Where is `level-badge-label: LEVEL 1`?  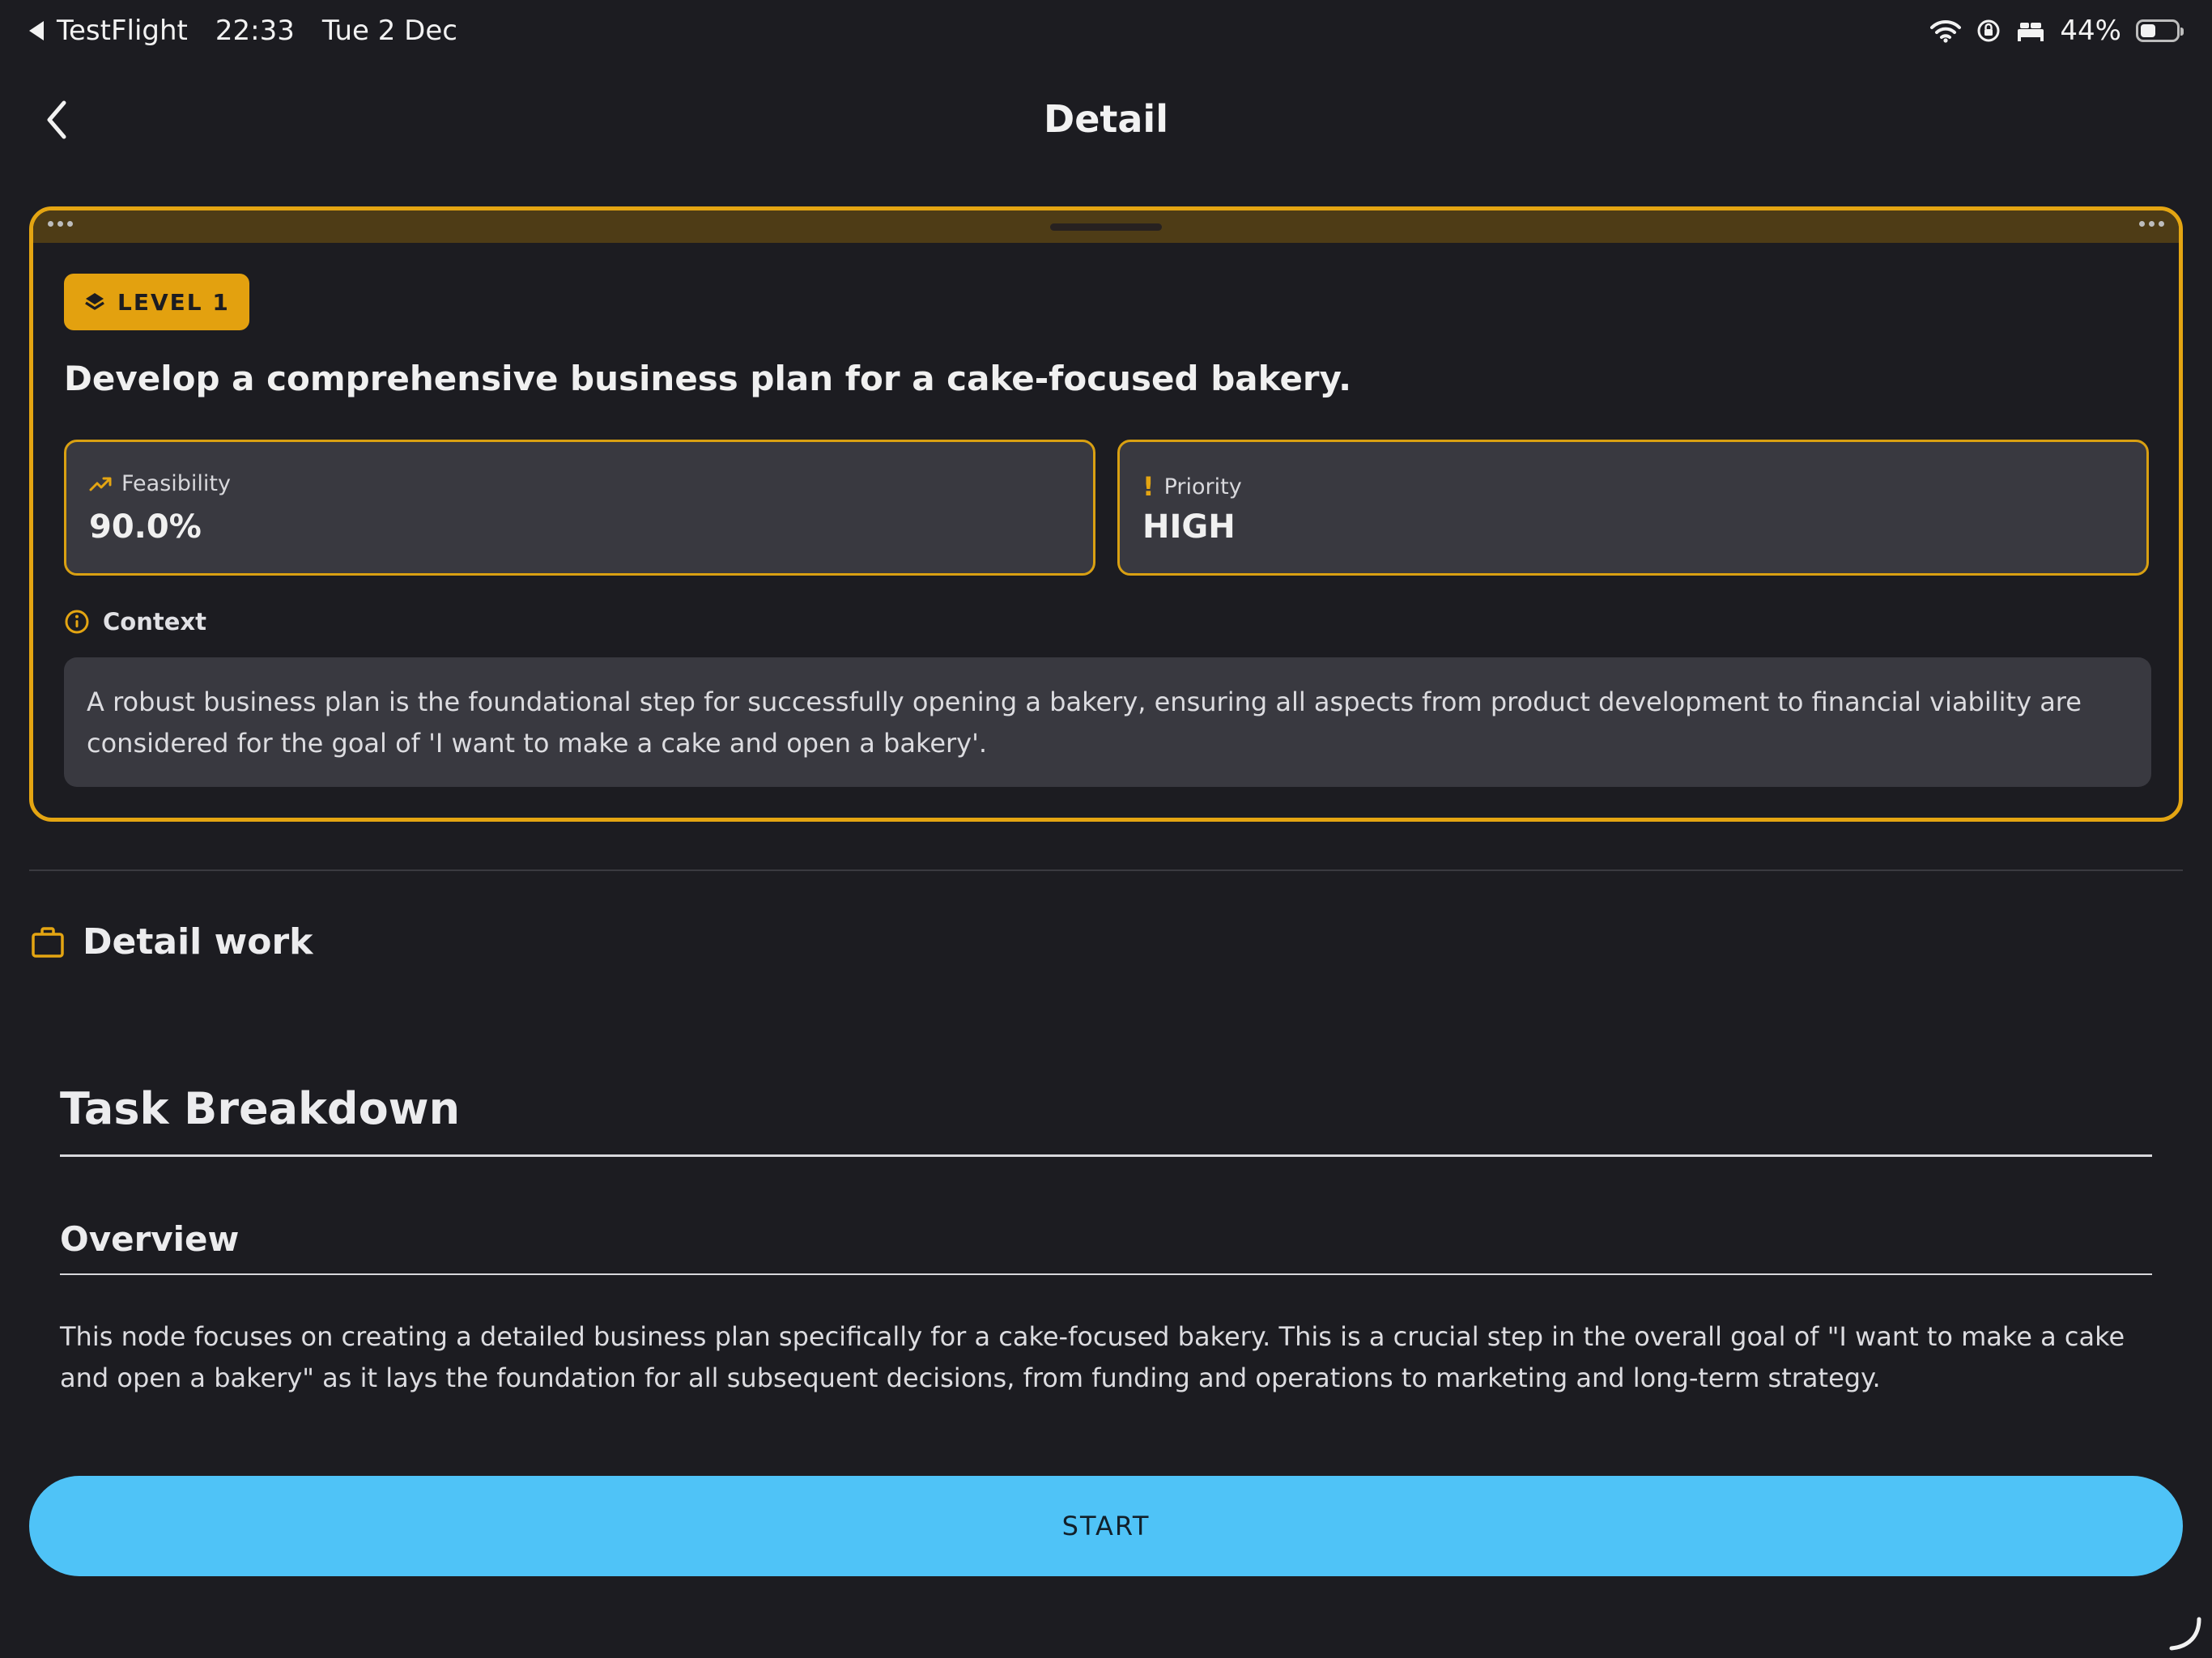
level-badge-label: LEVEL 1 is located at coordinates (174, 302).